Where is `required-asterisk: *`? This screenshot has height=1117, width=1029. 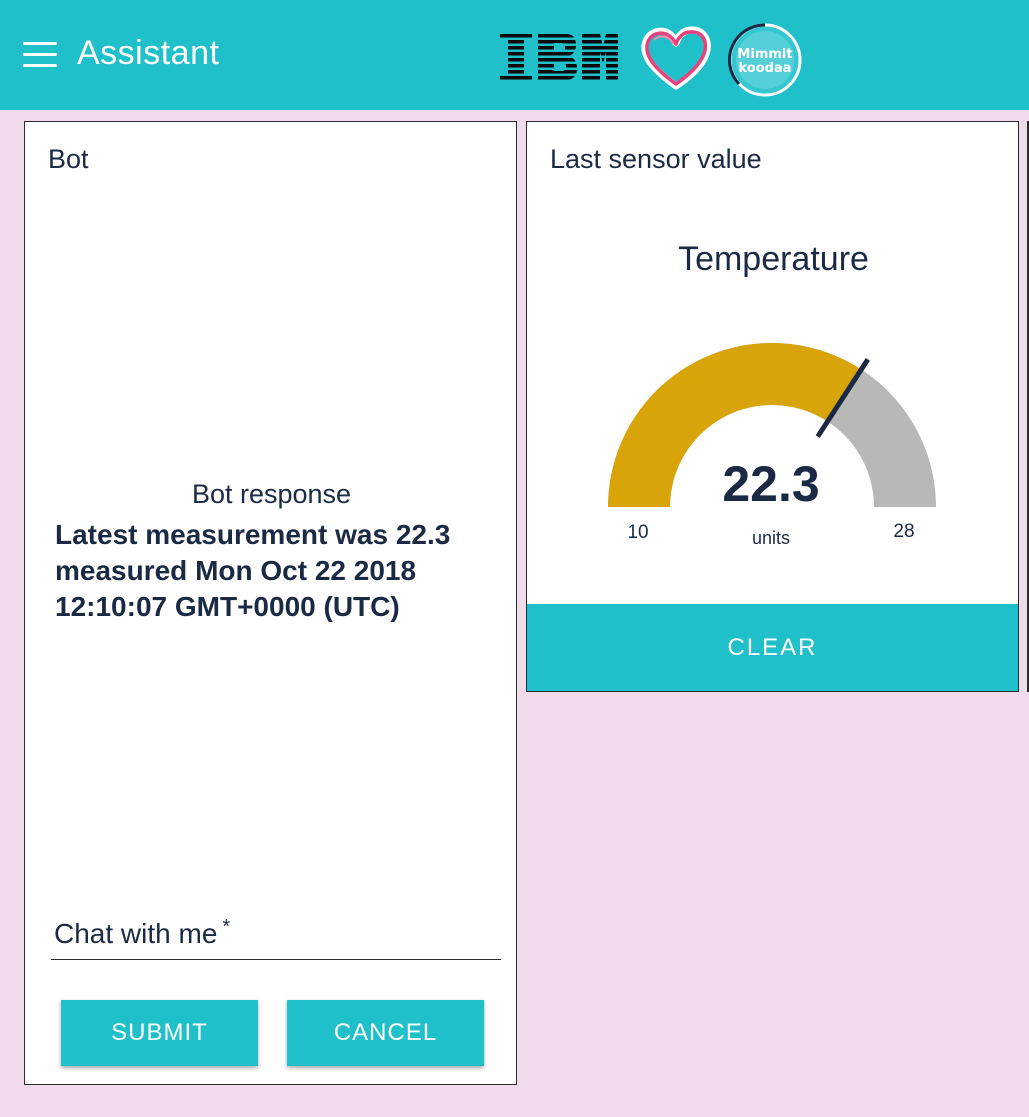 required-asterisk: * is located at coordinates (226, 927).